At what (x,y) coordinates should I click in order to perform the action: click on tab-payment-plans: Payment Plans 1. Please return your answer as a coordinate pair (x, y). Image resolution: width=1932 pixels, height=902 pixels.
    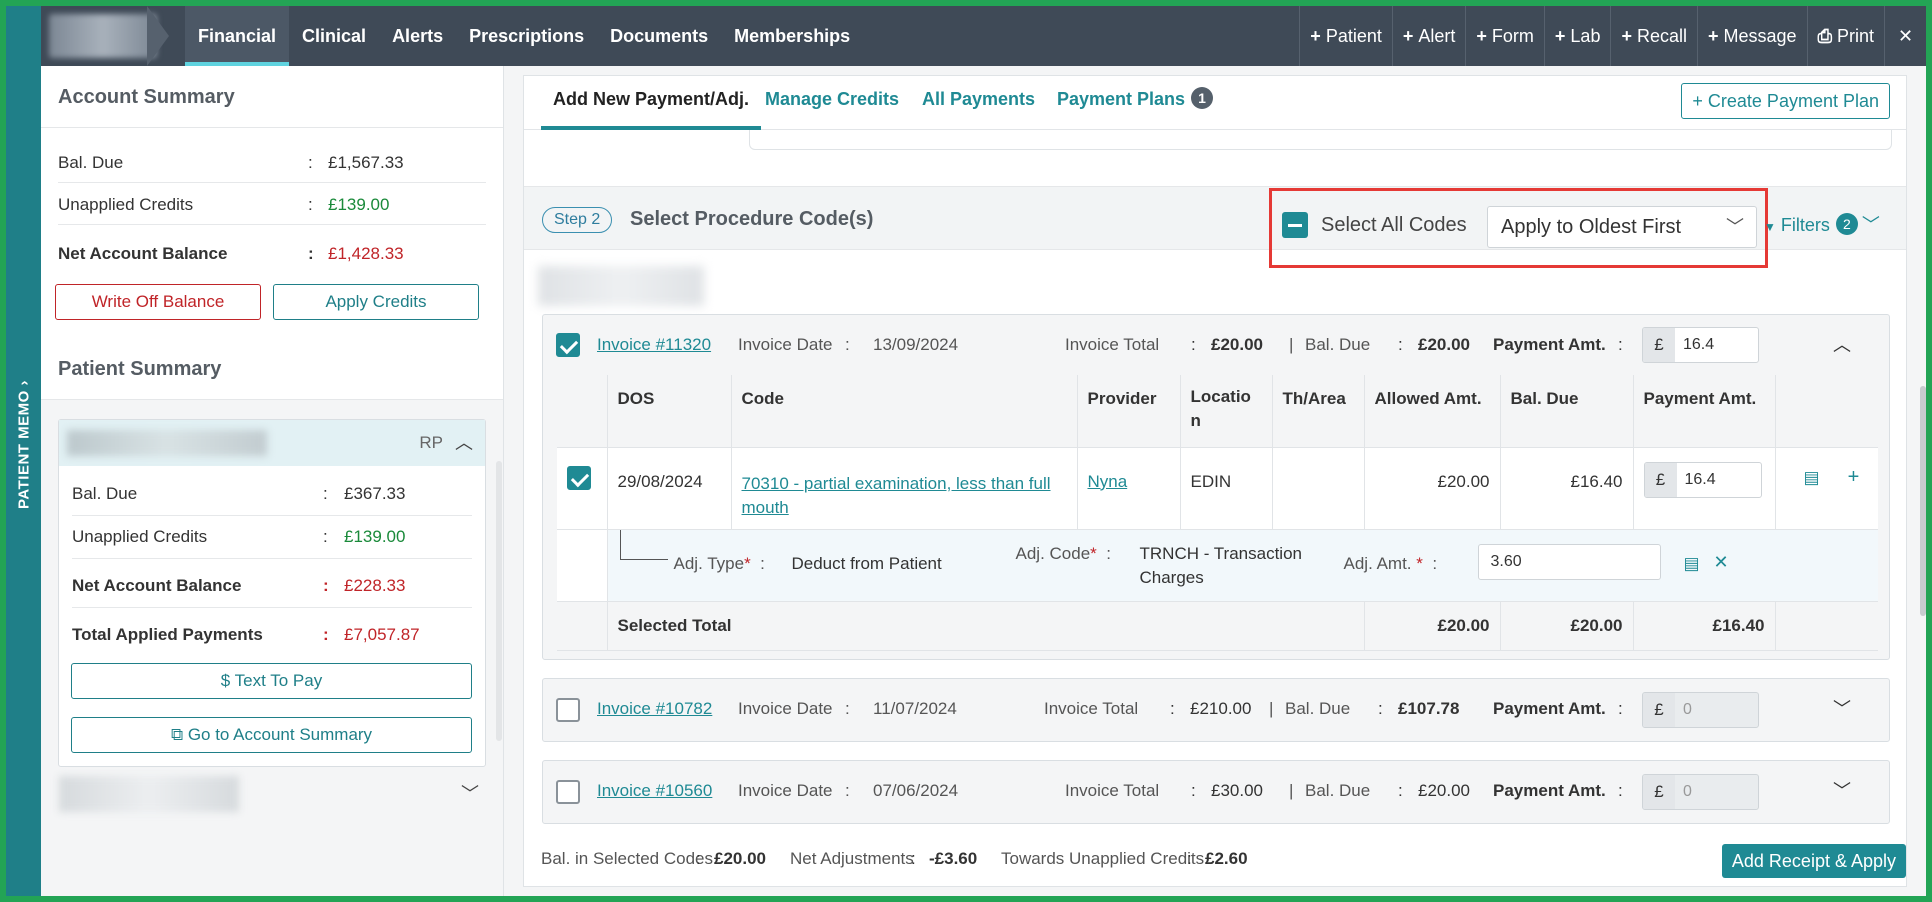
    Looking at the image, I should click on (1135, 103).